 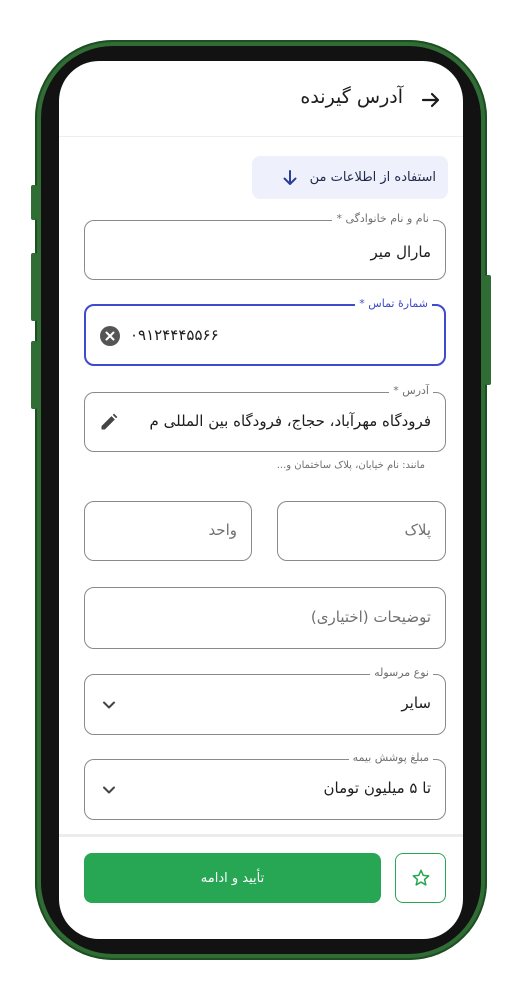 I want to click on star-icon, so click(x=420, y=877).